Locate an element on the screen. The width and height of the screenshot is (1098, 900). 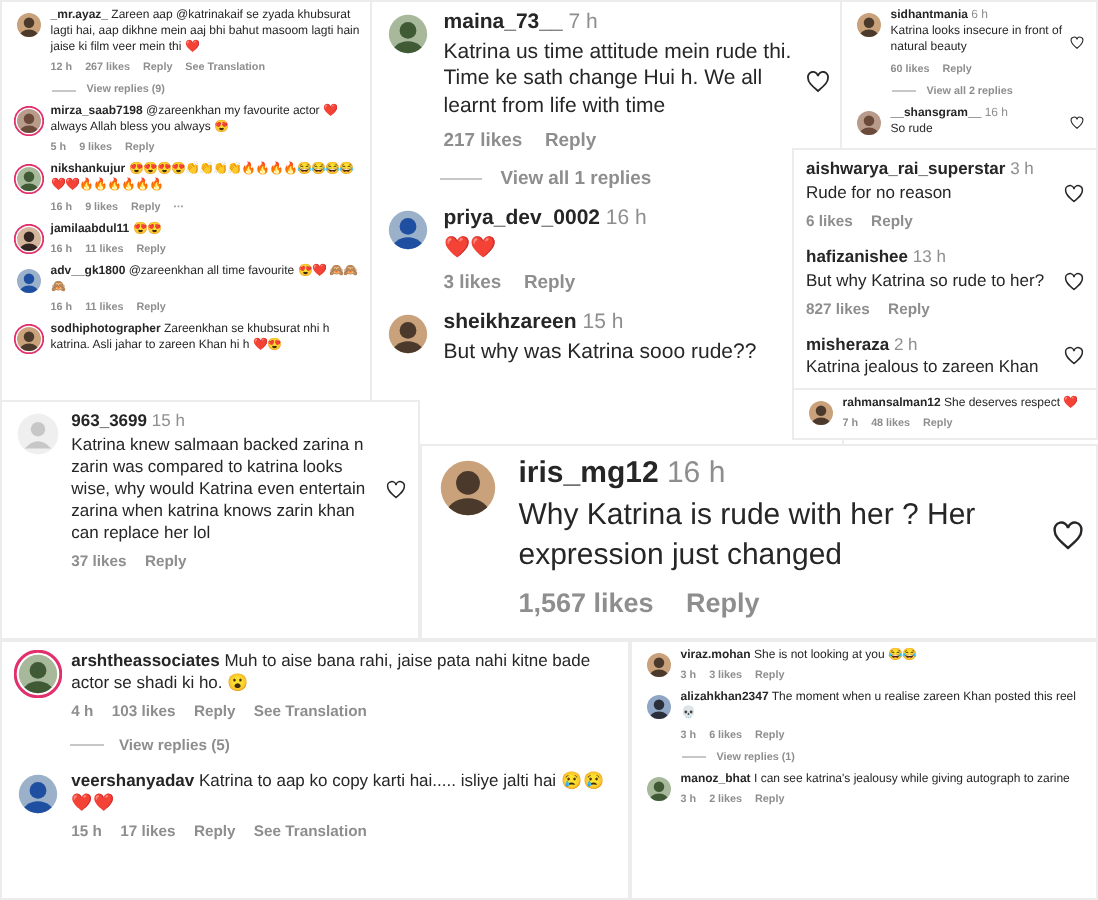
username: sheikhzareen is located at coordinates (510, 322).